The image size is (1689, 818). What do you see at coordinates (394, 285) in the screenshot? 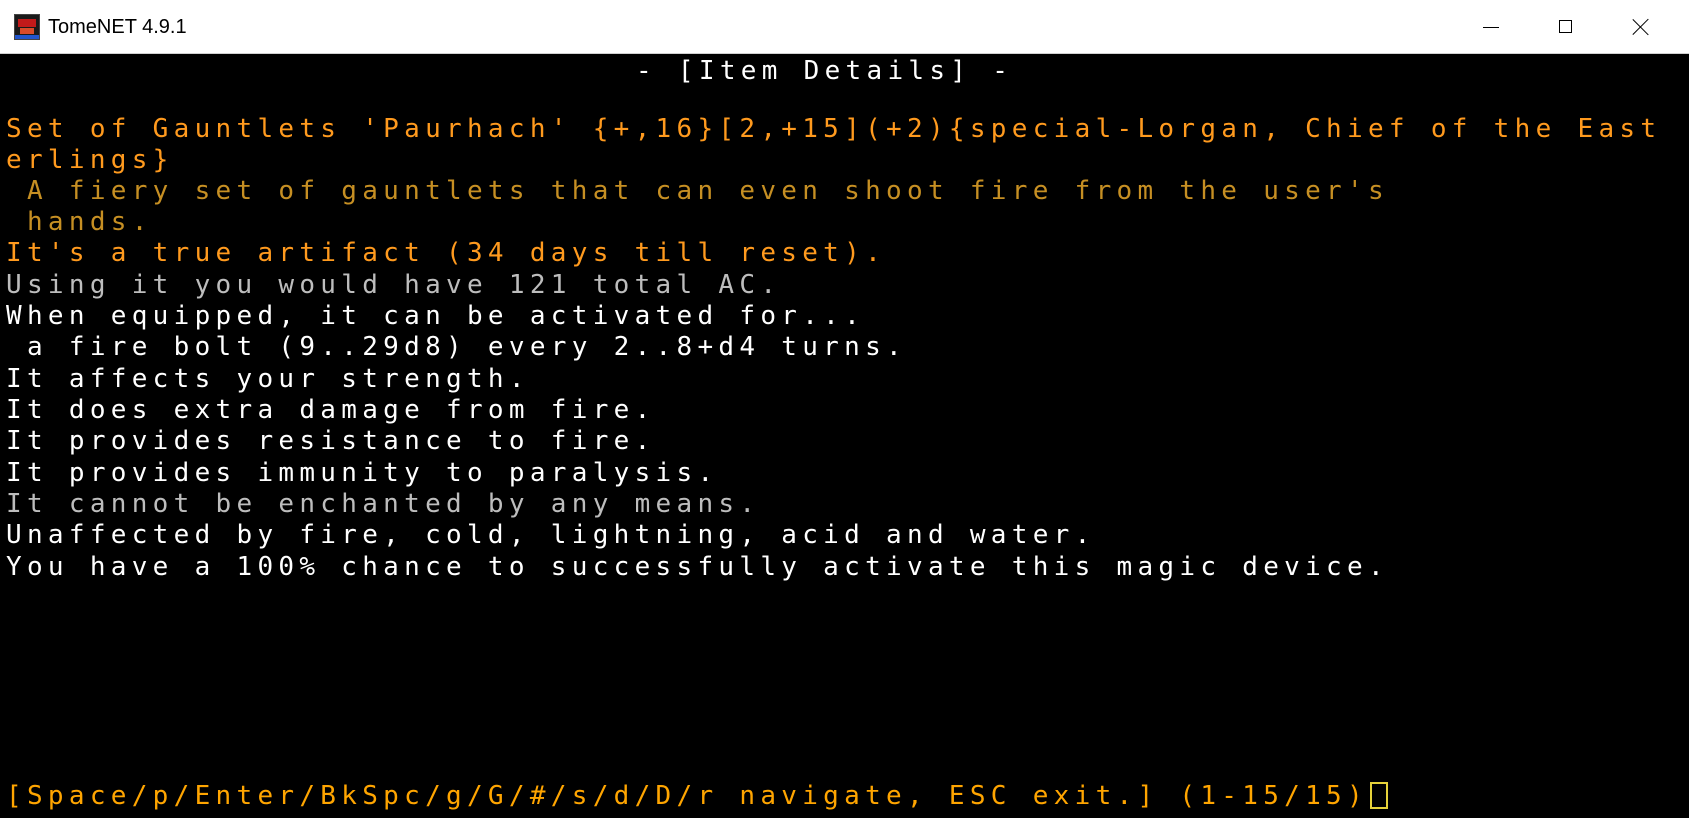
I see `ac-line: Using it you would have 121 total AC.` at bounding box center [394, 285].